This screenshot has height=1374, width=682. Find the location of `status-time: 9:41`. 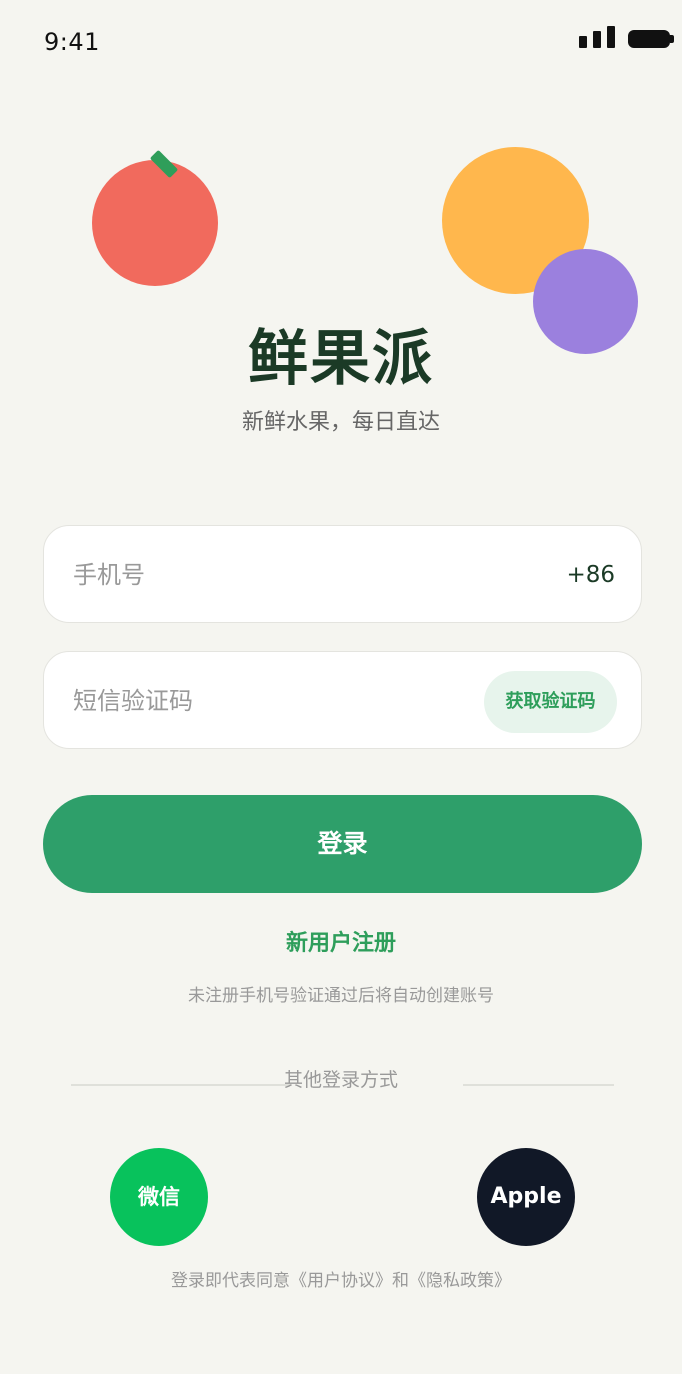

status-time: 9:41 is located at coordinates (72, 42).